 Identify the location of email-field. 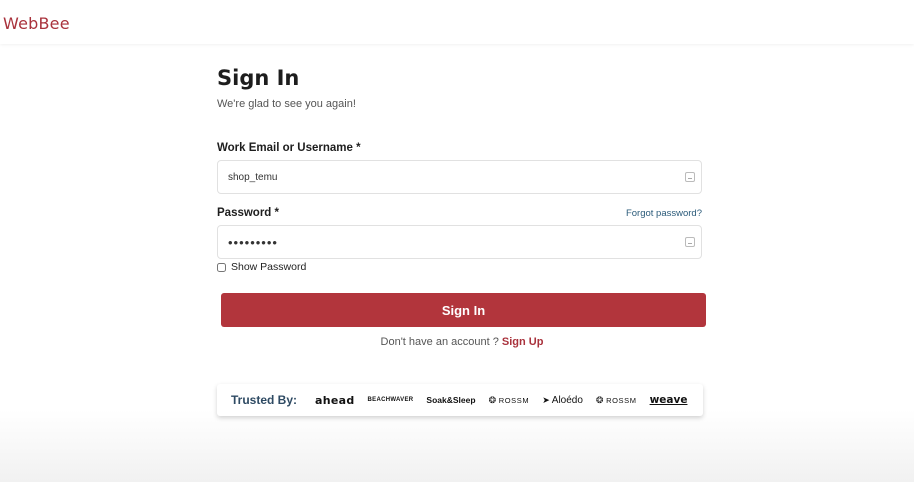
(448, 177).